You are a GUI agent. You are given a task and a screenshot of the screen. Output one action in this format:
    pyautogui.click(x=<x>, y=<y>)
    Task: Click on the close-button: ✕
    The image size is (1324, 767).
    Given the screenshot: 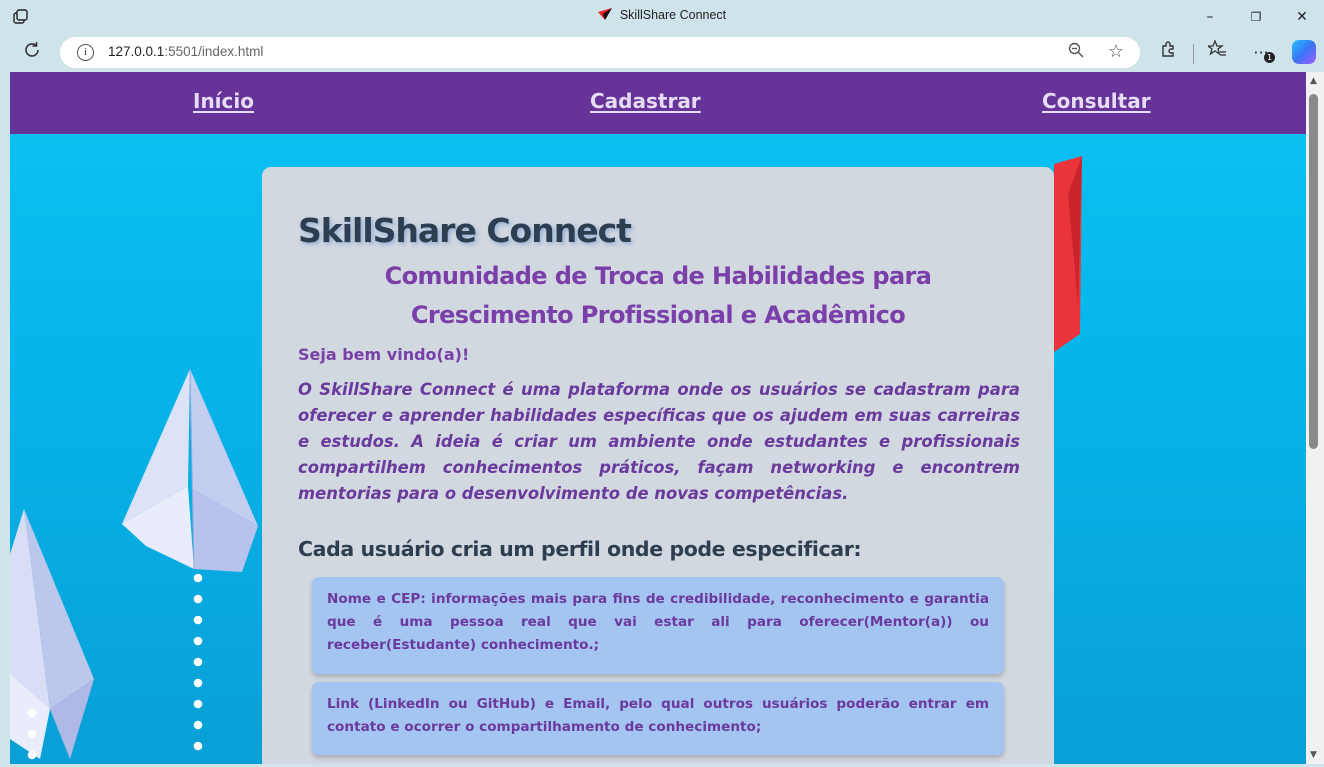 What is the action you would take?
    pyautogui.click(x=1302, y=17)
    